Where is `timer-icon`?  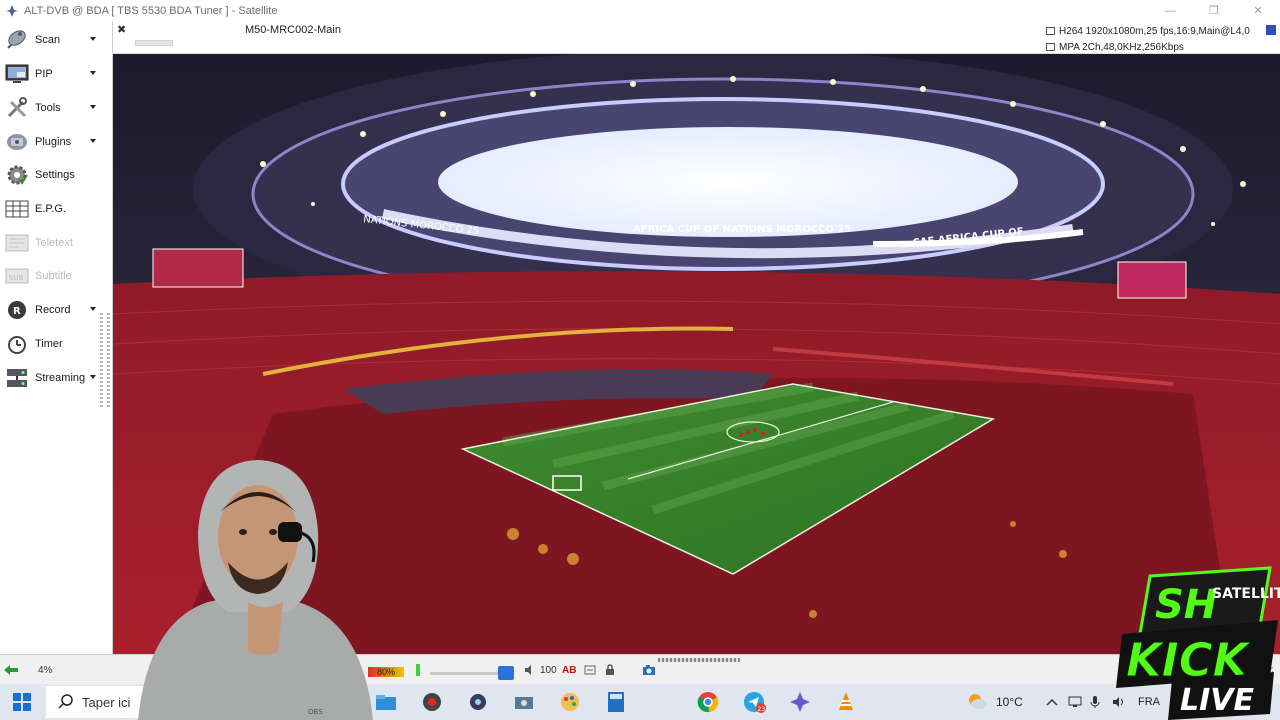
timer-icon is located at coordinates (17, 344).